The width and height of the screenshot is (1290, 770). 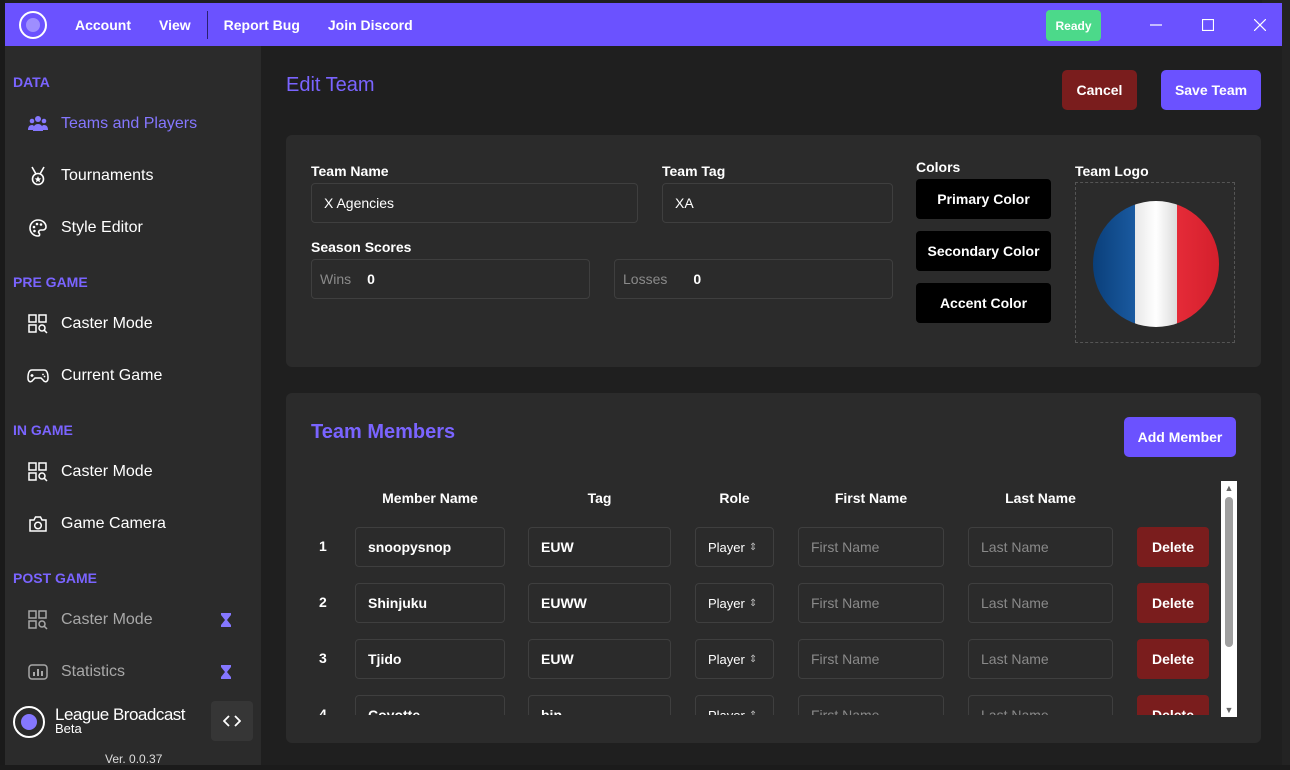 What do you see at coordinates (599, 705) in the screenshot?
I see `member-tag-input: bip` at bounding box center [599, 705].